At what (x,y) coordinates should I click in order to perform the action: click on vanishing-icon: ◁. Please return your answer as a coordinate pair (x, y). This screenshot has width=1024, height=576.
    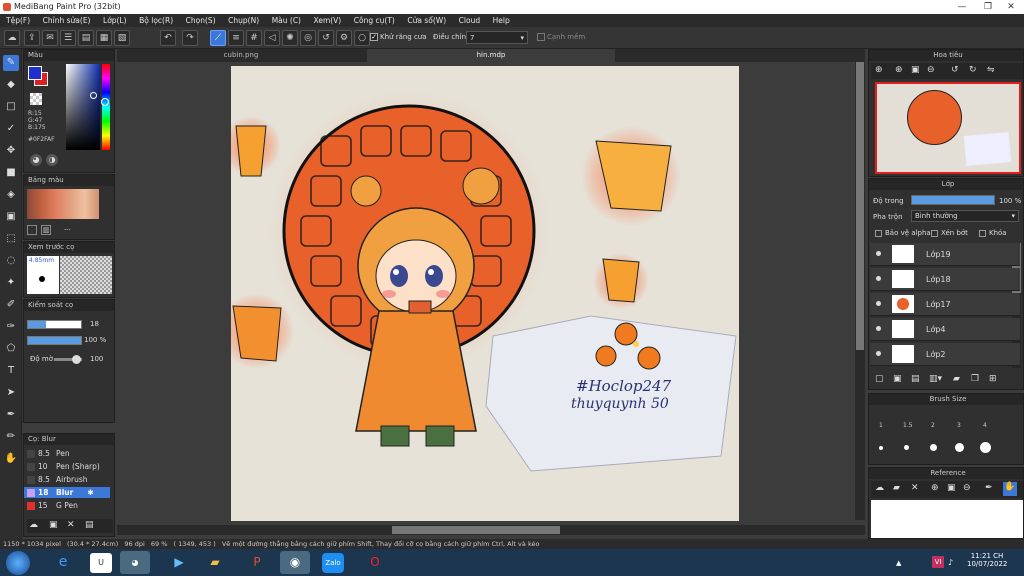
    Looking at the image, I should click on (272, 38).